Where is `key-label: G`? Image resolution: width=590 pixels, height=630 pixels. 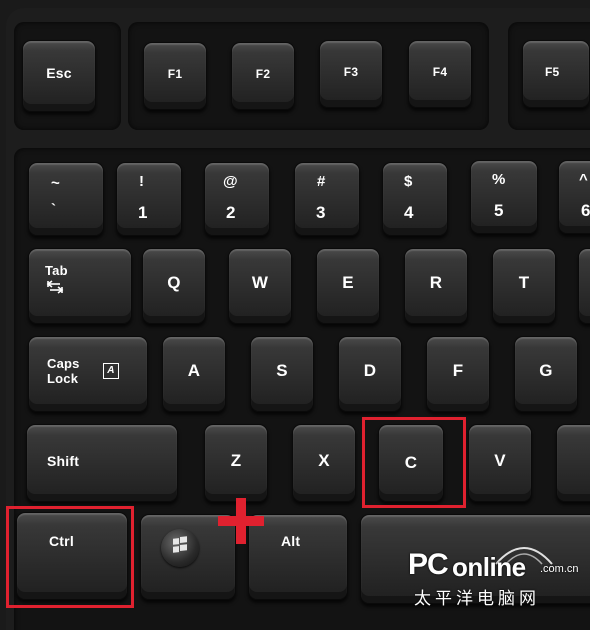
key-label: G is located at coordinates (546, 370).